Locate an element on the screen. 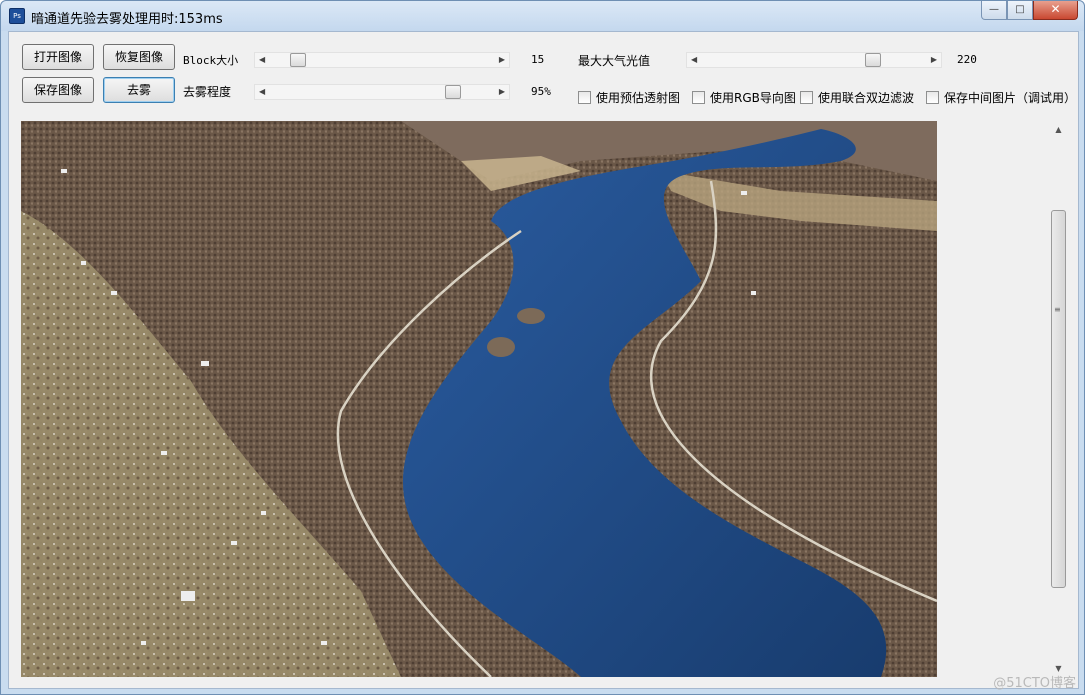  dehaze-degree-slider-thumb is located at coordinates (453, 92).